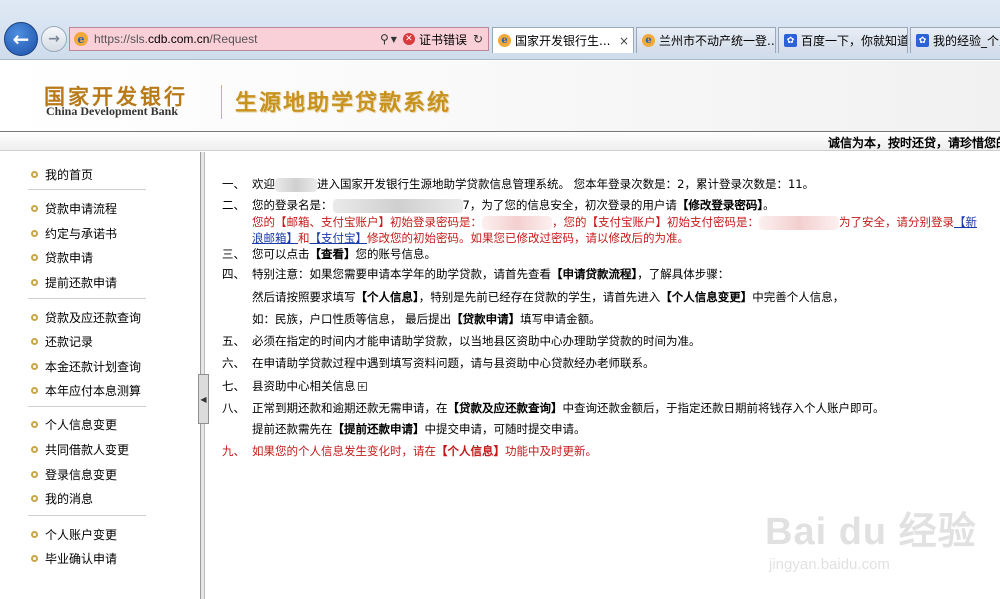 The height and width of the screenshot is (599, 1000). Describe the element at coordinates (387, 297) in the screenshot. I see `personal-info-link: 【个人信息】` at that location.